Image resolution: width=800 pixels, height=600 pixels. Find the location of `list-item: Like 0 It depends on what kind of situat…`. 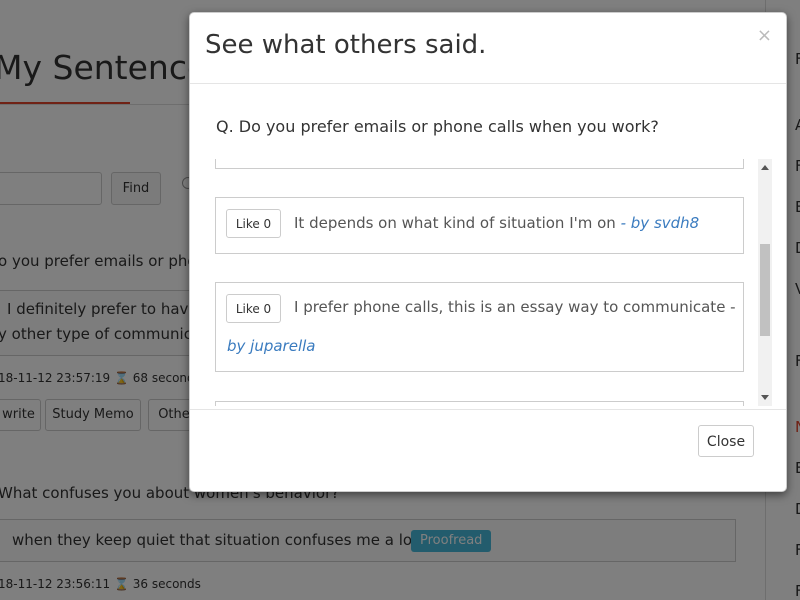

list-item: Like 0 It depends on what kind of situat… is located at coordinates (479, 225).